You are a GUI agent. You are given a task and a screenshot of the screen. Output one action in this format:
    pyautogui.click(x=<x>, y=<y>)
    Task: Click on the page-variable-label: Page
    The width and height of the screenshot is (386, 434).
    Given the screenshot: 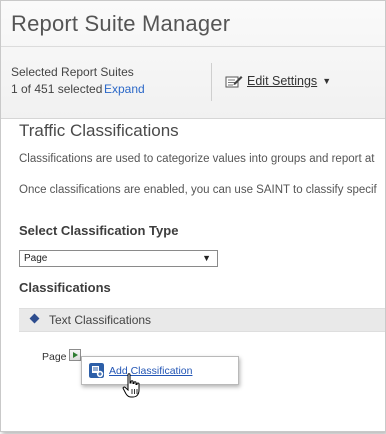 What is the action you would take?
    pyautogui.click(x=54, y=357)
    